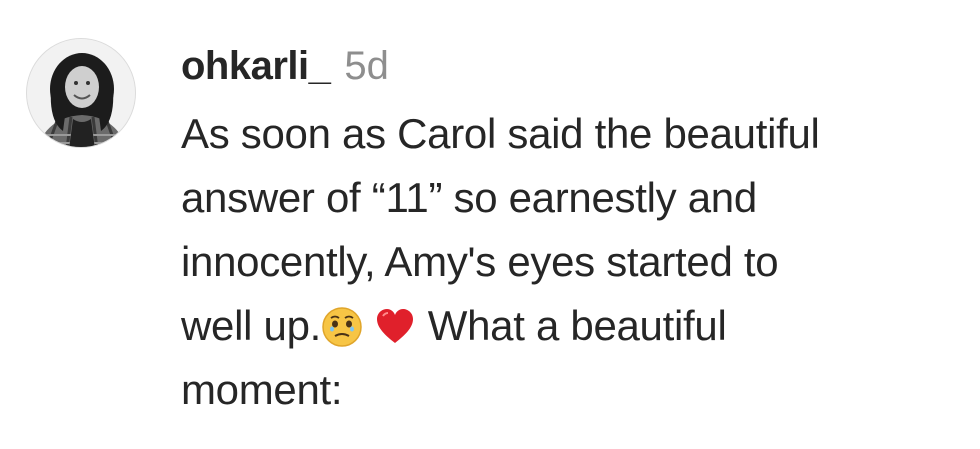  Describe the element at coordinates (256, 66) in the screenshot. I see `username-link: ohkarli_` at that location.